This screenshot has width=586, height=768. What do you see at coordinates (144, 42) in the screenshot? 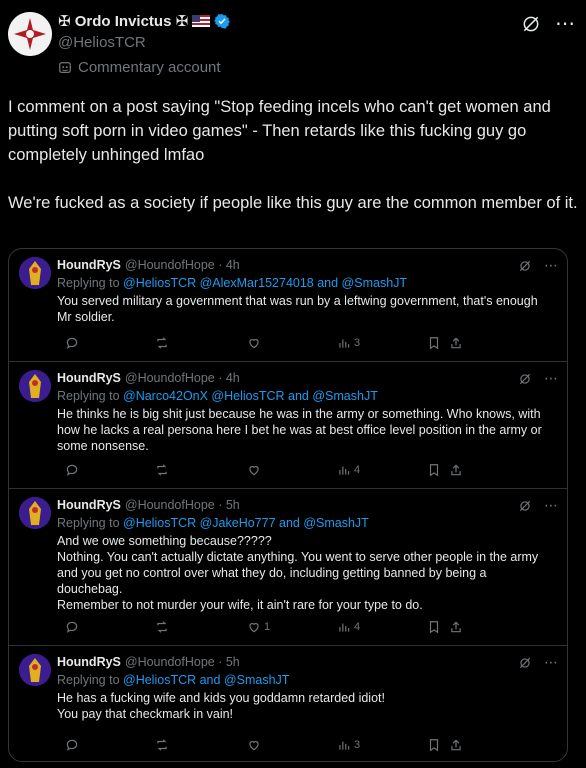
I see `author-handle: @HeliosTCR` at bounding box center [144, 42].